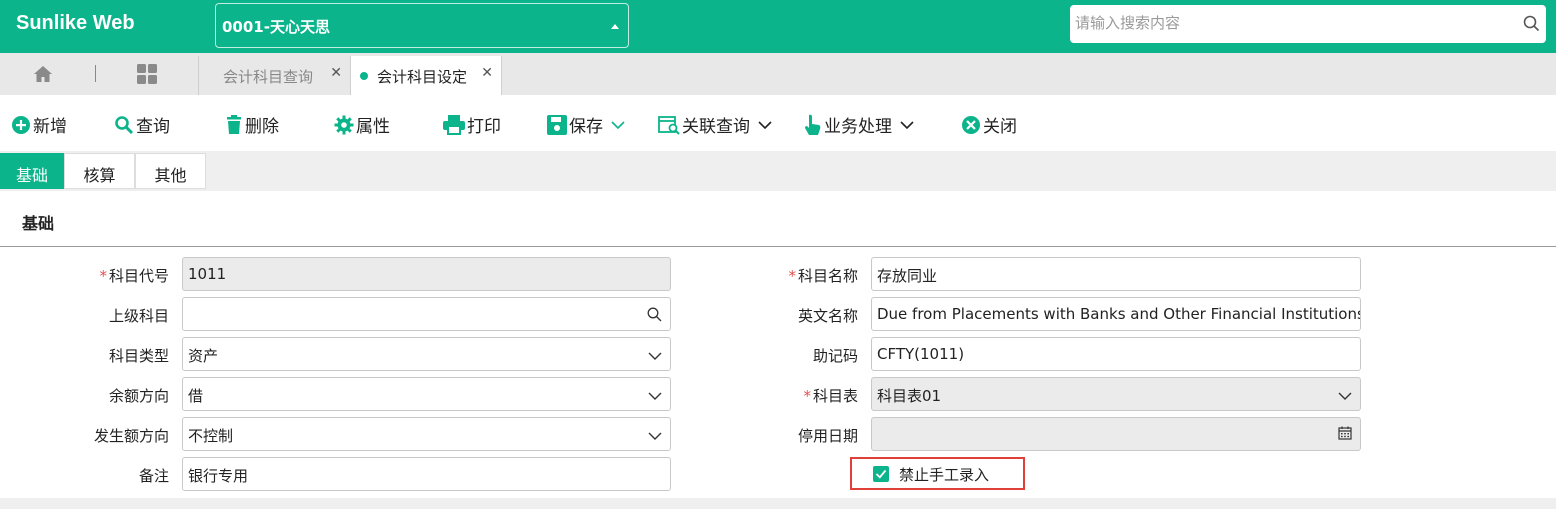 Image resolution: width=1556 pixels, height=509 pixels. Describe the element at coordinates (426, 434) in the screenshot. I see `amount-direction-select: 不控制` at that location.